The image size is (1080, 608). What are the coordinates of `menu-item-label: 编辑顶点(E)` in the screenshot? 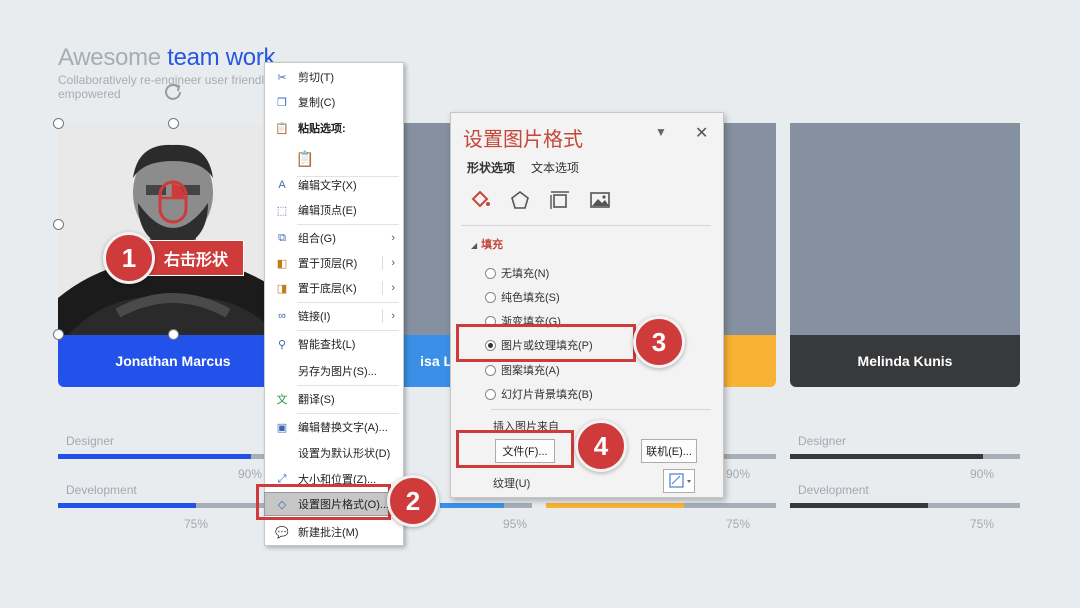 It's located at (327, 211).